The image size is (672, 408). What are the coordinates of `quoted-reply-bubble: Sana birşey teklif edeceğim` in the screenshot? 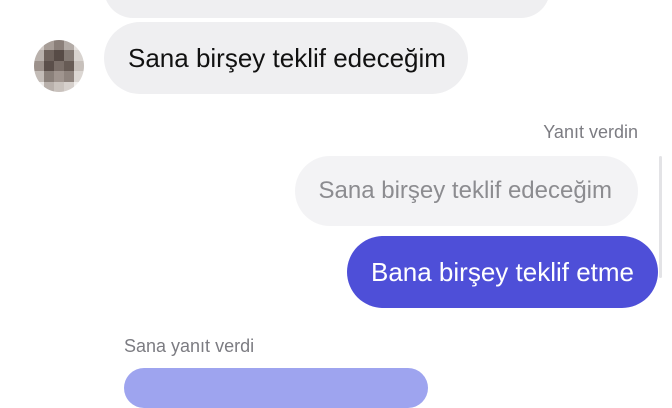 It's located at (466, 191).